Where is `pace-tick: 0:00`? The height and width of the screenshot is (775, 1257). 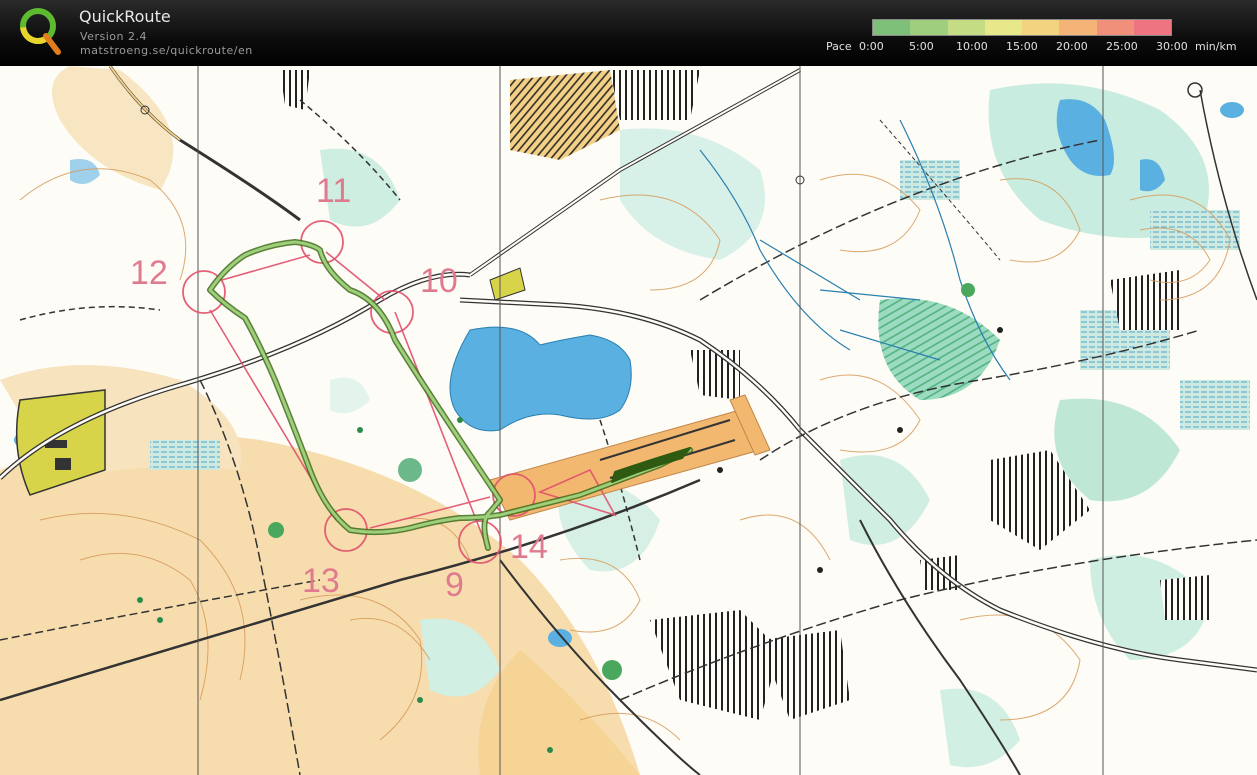
pace-tick: 0:00 is located at coordinates (871, 46).